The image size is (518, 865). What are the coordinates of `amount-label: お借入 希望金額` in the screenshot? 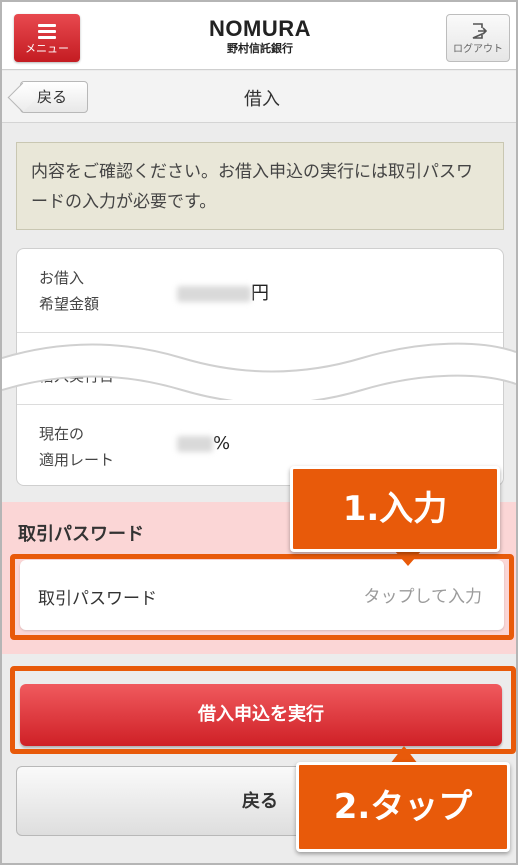 It's located at (69, 291).